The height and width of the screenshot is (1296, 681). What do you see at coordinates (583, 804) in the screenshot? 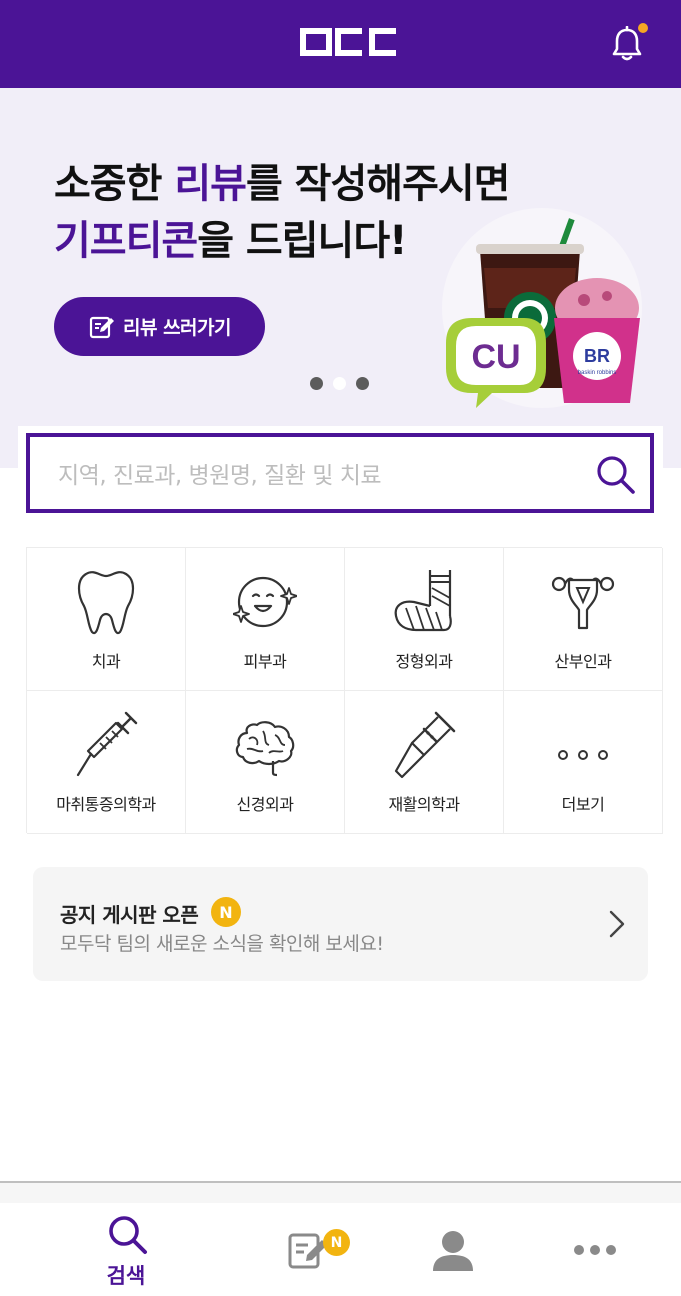
I see `category-label: 더보기` at bounding box center [583, 804].